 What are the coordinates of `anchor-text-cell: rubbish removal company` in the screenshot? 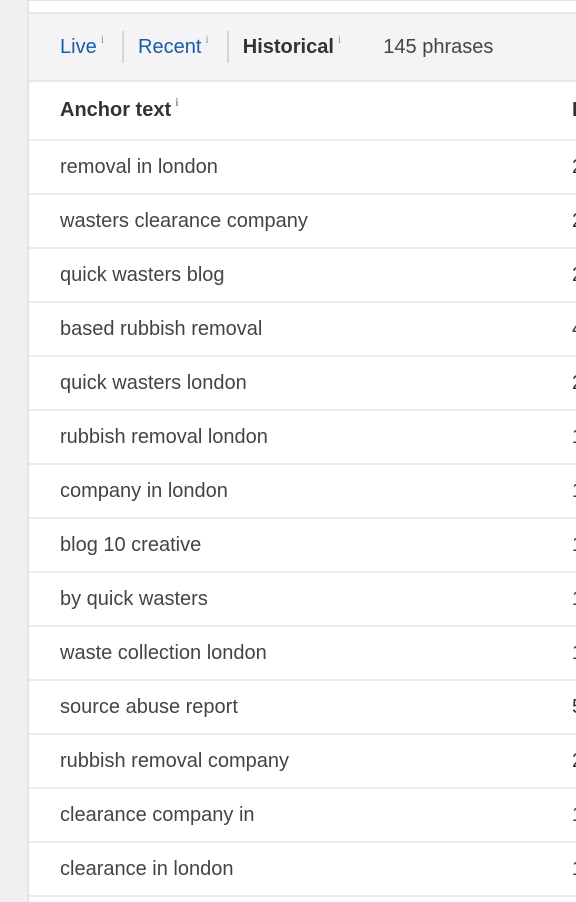 It's located at (300, 761).